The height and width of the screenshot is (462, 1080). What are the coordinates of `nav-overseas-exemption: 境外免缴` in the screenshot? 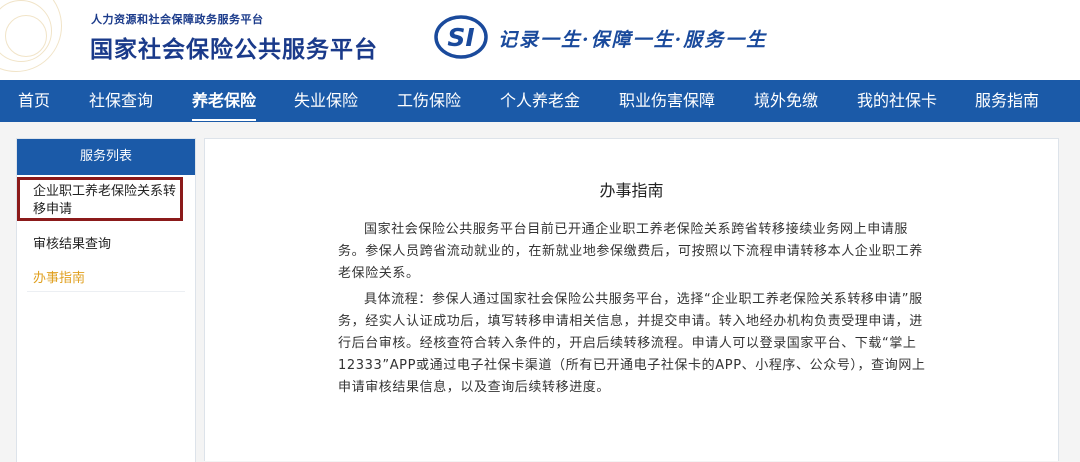 It's located at (786, 101).